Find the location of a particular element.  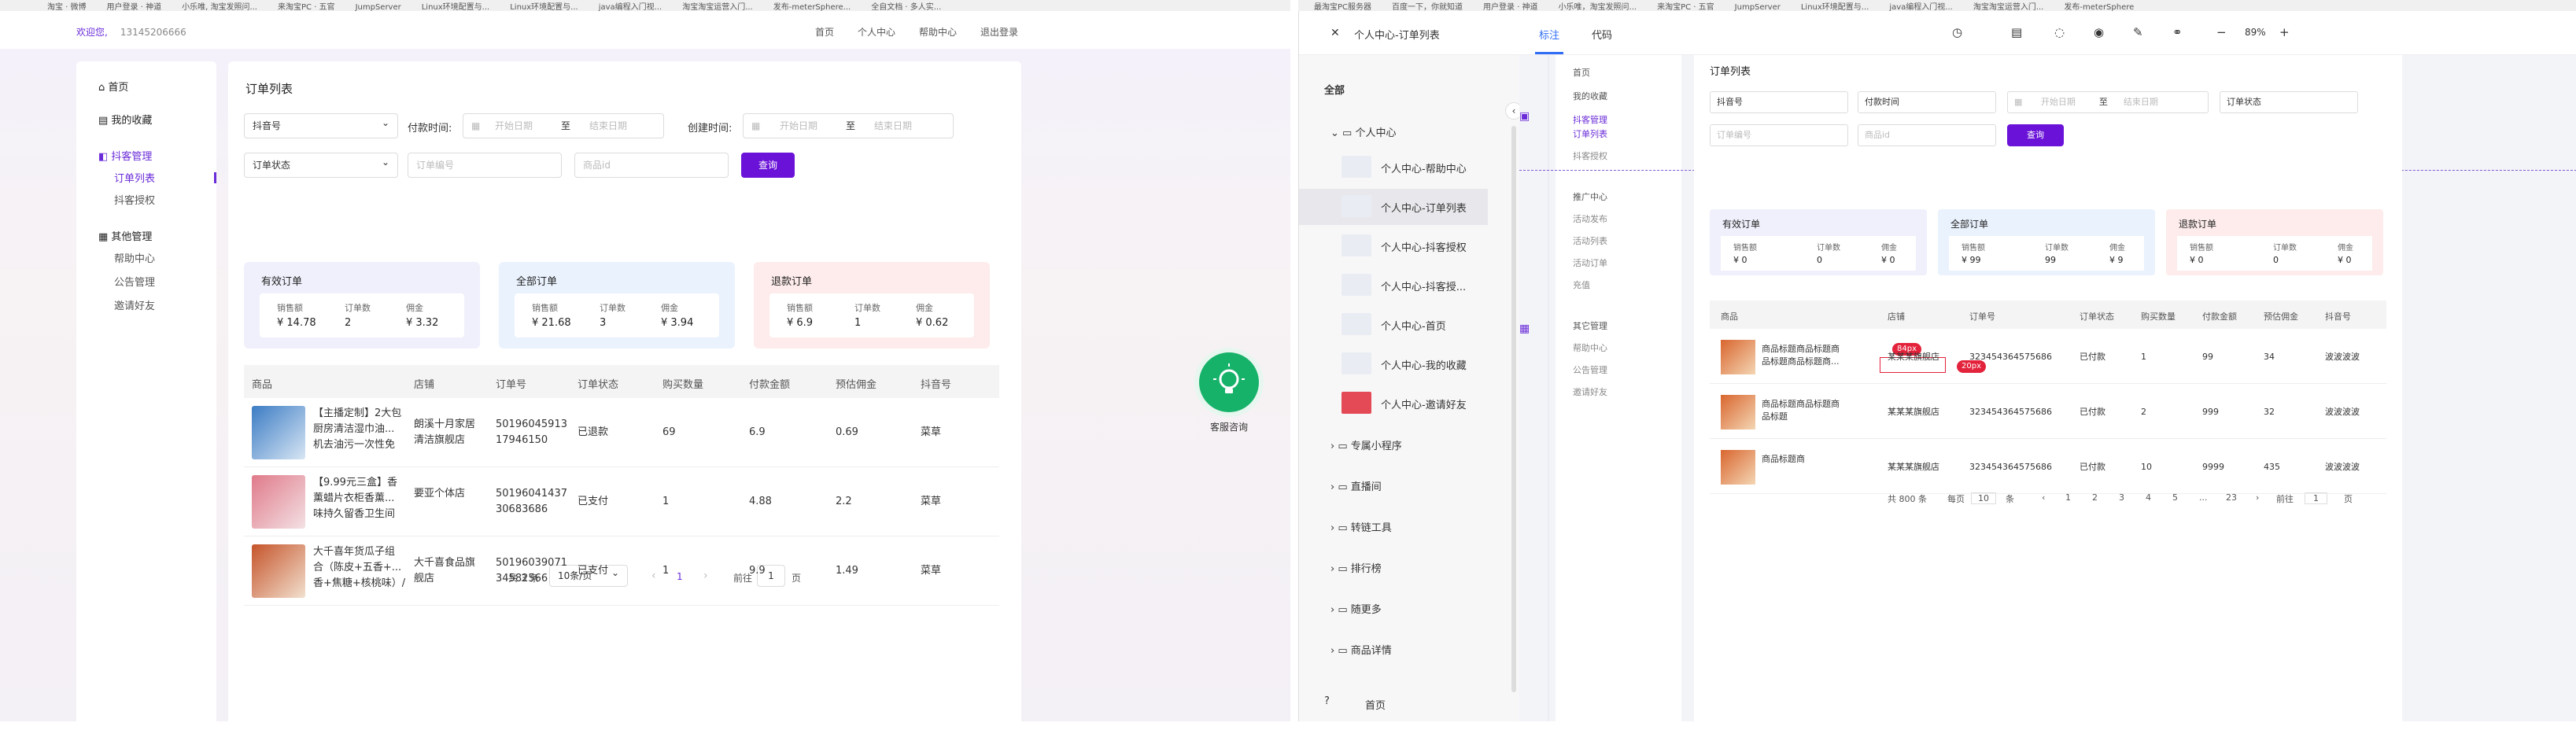

preview-nav-notice: 公告管理 is located at coordinates (1590, 369).